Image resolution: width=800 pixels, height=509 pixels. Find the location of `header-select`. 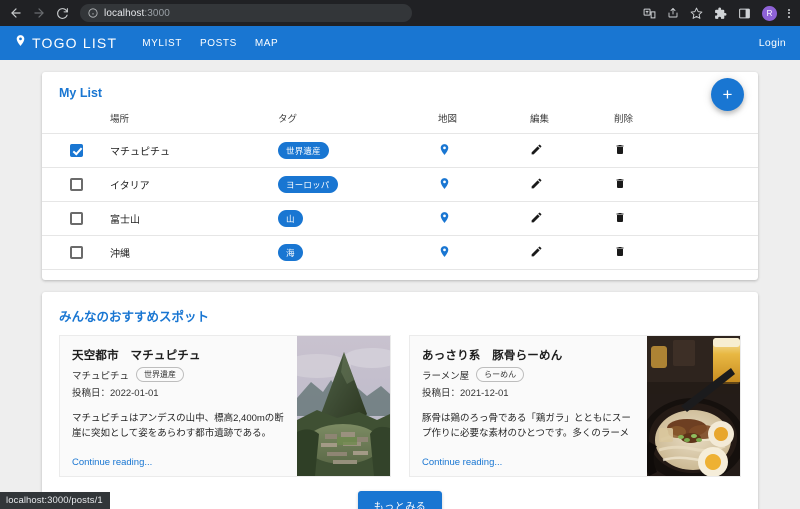

header-select is located at coordinates (76, 121).